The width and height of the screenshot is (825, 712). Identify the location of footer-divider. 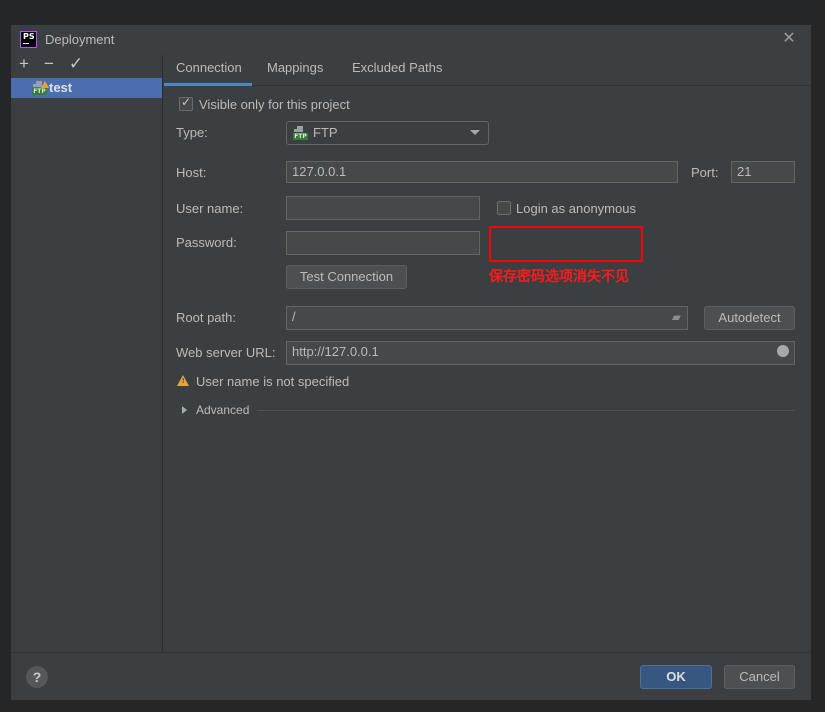
(411, 652).